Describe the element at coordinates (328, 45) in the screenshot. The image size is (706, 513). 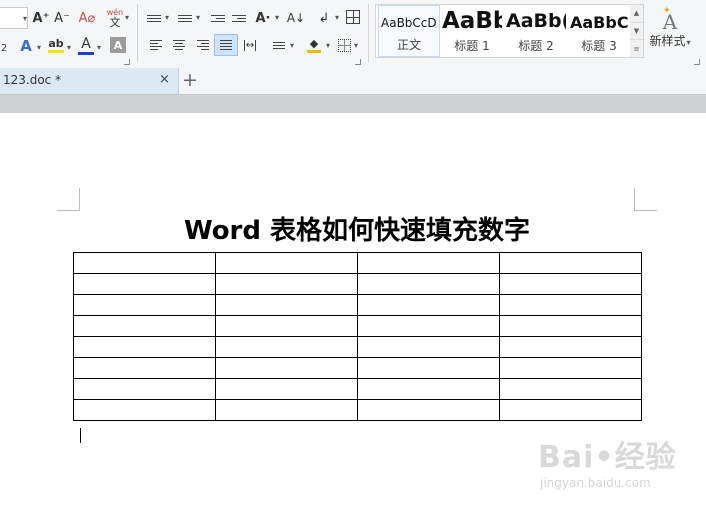
I see `shading-dropdown-icon: ▾` at that location.